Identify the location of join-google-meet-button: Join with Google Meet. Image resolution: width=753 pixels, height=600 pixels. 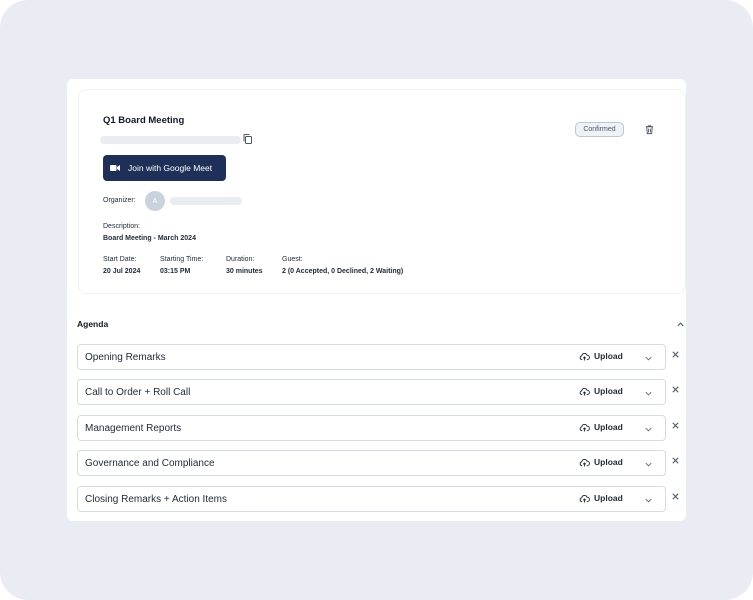
(164, 168).